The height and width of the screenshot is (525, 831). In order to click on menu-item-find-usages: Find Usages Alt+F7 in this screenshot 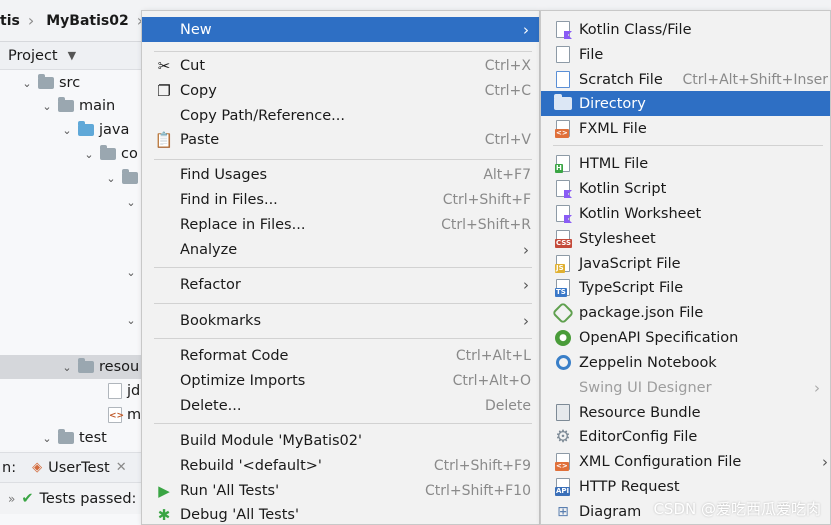, I will do `click(340, 174)`.